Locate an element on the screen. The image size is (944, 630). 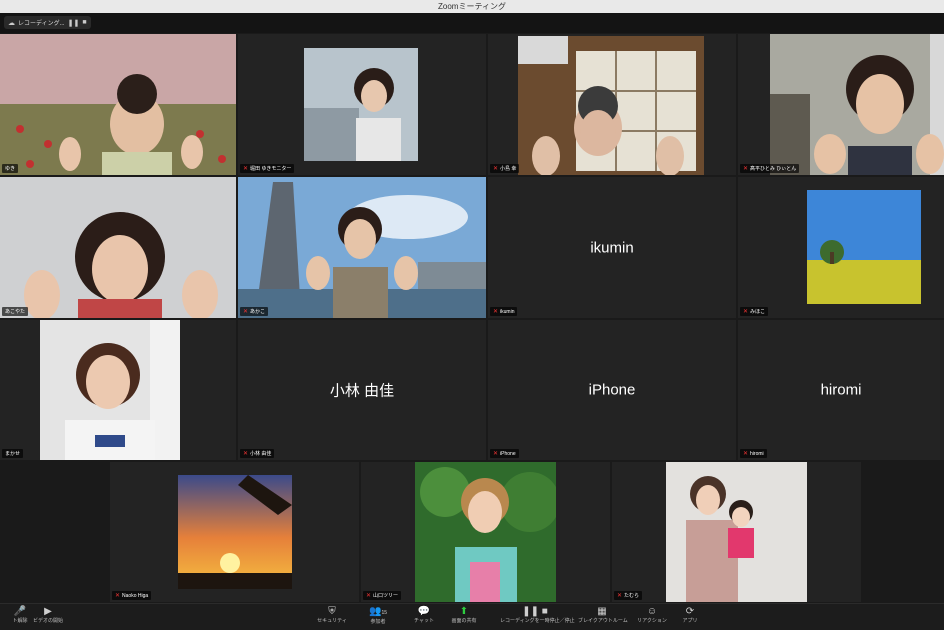
participant-tile: まかせ is located at coordinates (118, 390).